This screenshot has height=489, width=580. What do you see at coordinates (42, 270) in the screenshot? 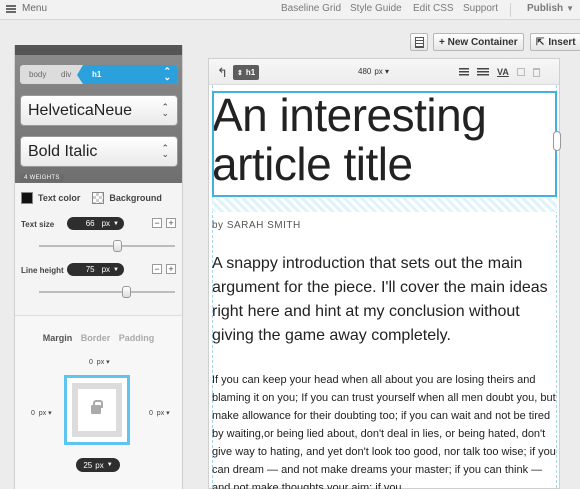
I see `line-height-label: Line height` at bounding box center [42, 270].